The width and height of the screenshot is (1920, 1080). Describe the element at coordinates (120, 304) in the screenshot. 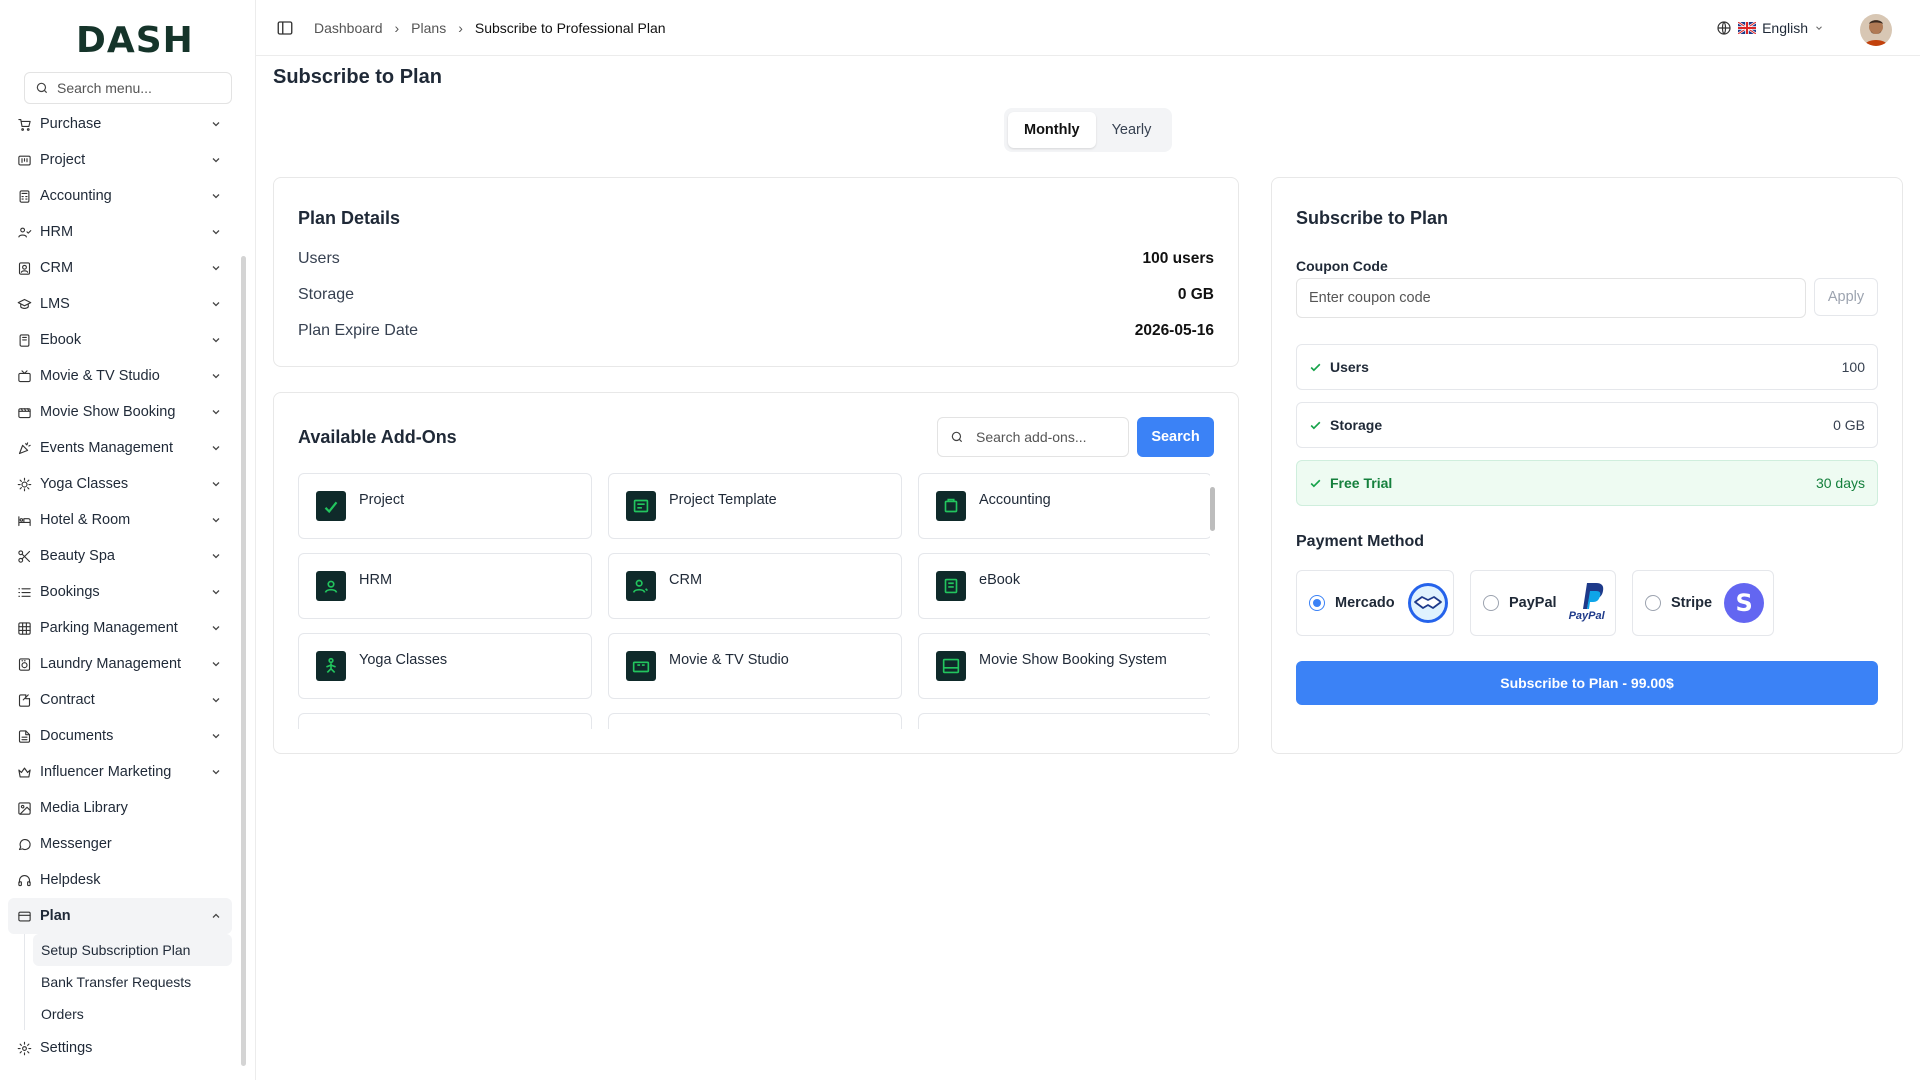

I see `sidebar-item-lms: LMS` at that location.